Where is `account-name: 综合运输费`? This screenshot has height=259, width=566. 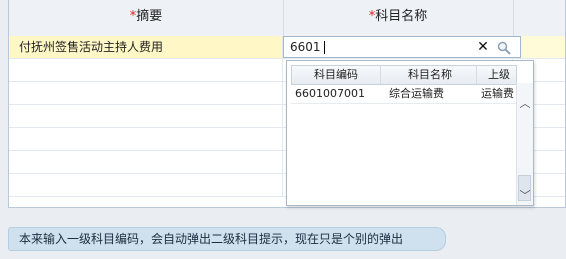 account-name: 综合运输费 is located at coordinates (416, 93).